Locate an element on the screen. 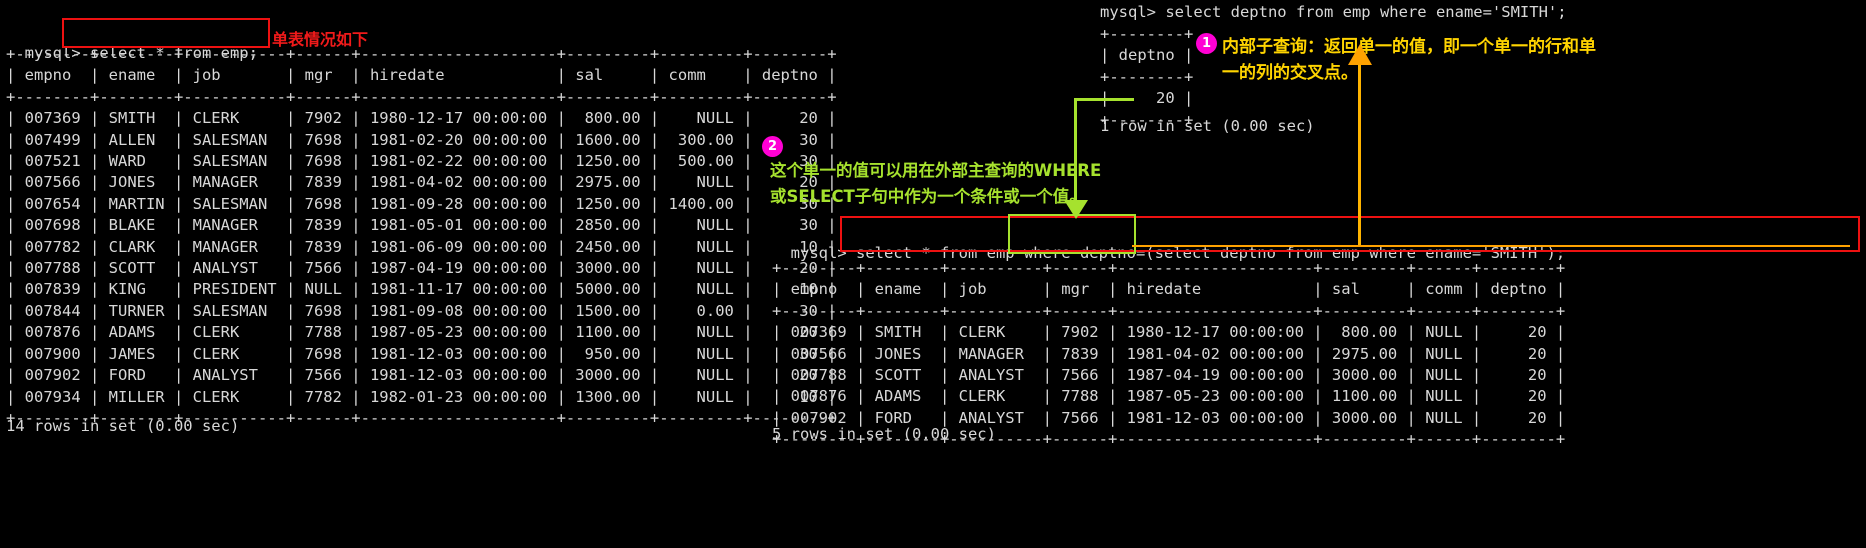 This screenshot has width=1866, height=548. orange-connector-vertical is located at coordinates (1359, 153).